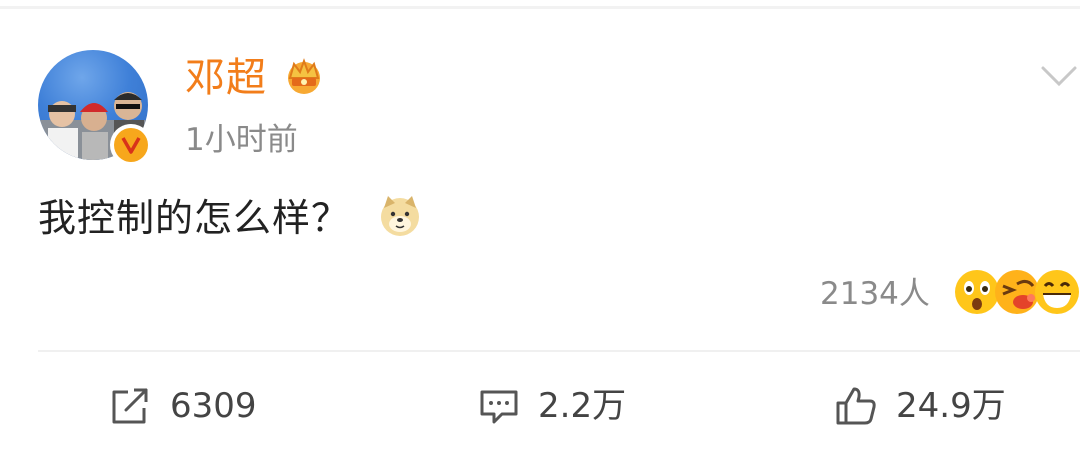 The image size is (1080, 451). What do you see at coordinates (226, 78) in the screenshot?
I see `username: 邓超` at bounding box center [226, 78].